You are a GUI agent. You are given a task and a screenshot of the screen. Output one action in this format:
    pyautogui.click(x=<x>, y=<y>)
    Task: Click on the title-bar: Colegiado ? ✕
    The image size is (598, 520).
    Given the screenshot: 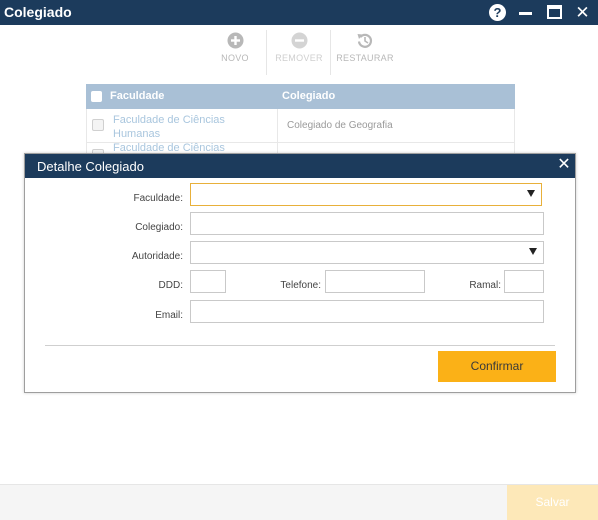 What is the action you would take?
    pyautogui.click(x=299, y=12)
    